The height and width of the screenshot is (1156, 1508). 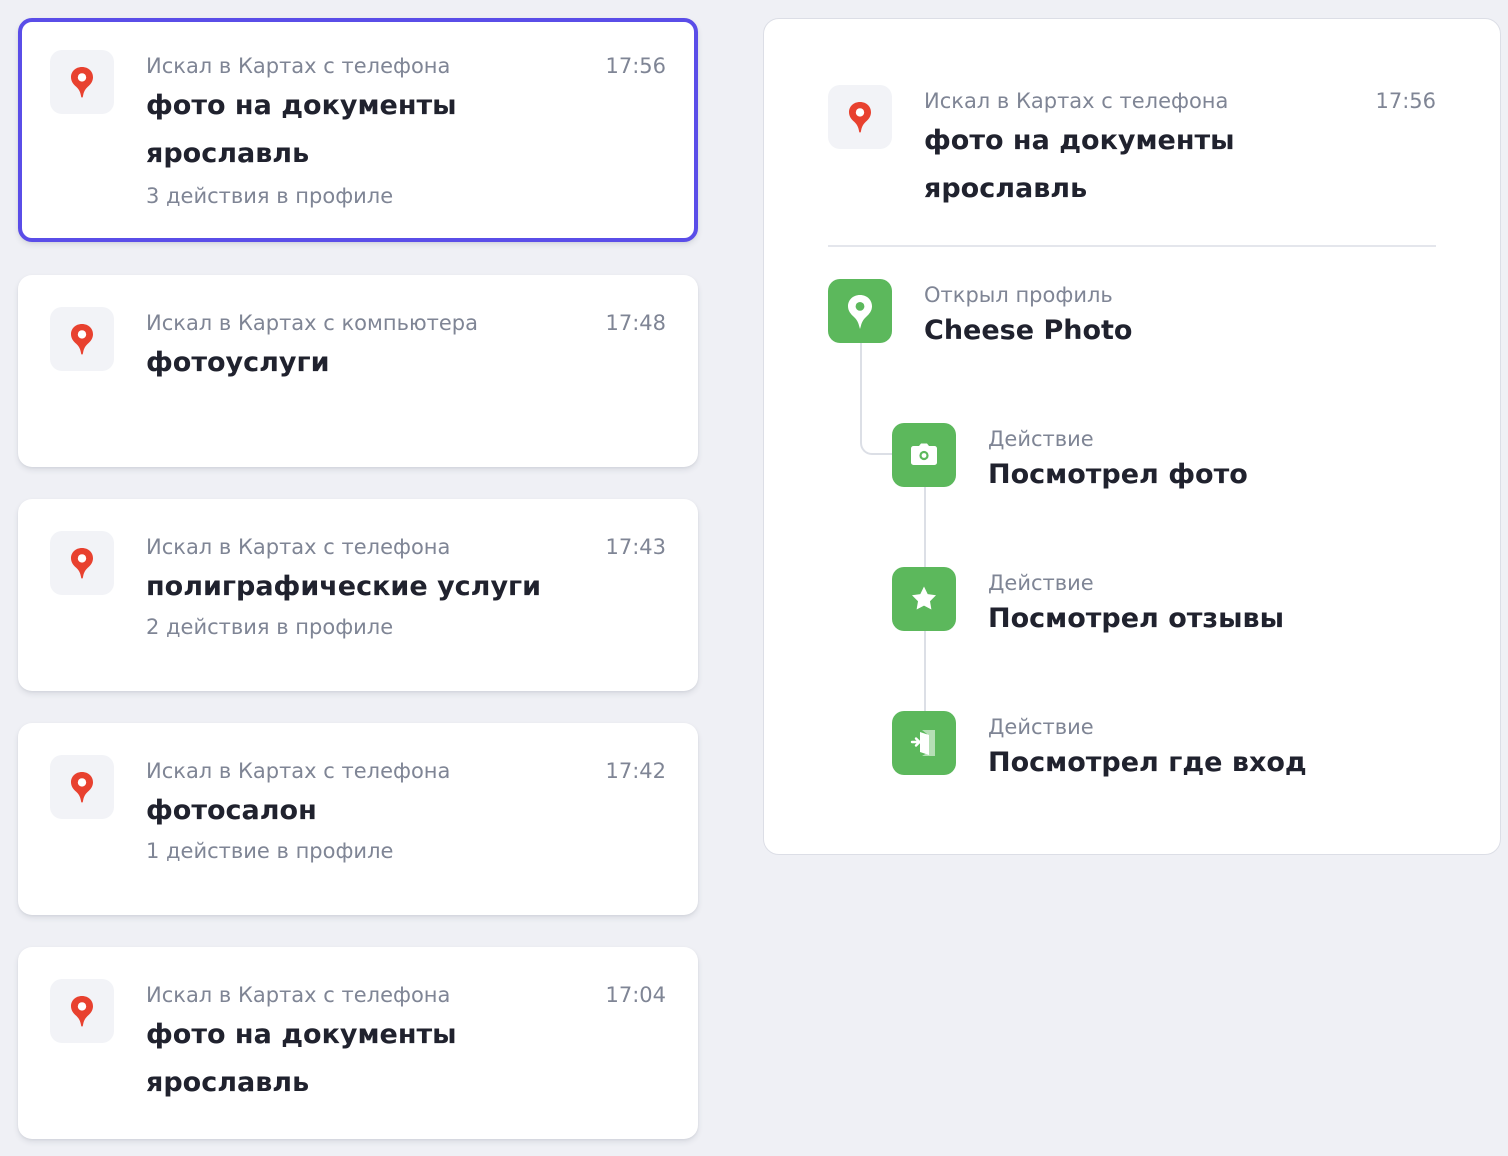 What do you see at coordinates (924, 455) in the screenshot?
I see `camera-icon` at bounding box center [924, 455].